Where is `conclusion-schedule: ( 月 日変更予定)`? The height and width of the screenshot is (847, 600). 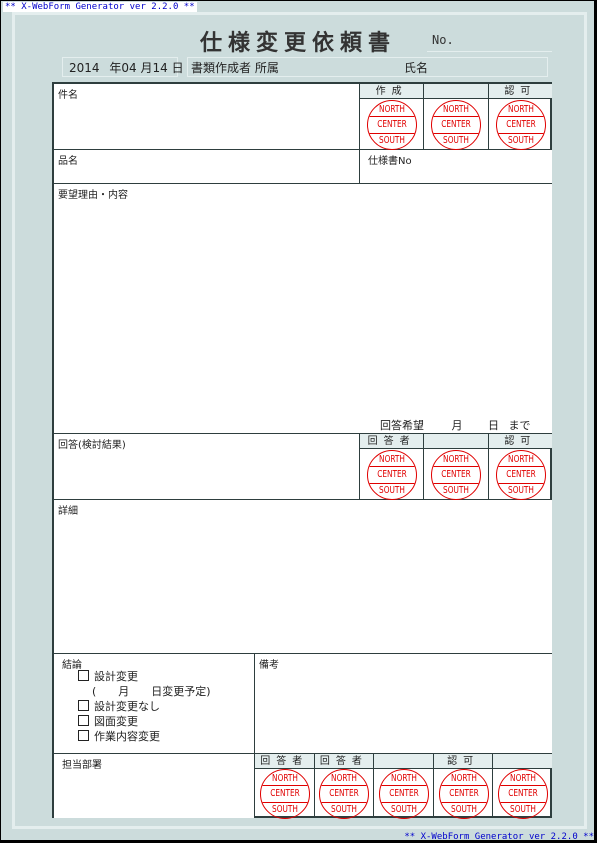 conclusion-schedule: ( 月 日変更予定) is located at coordinates (151, 691).